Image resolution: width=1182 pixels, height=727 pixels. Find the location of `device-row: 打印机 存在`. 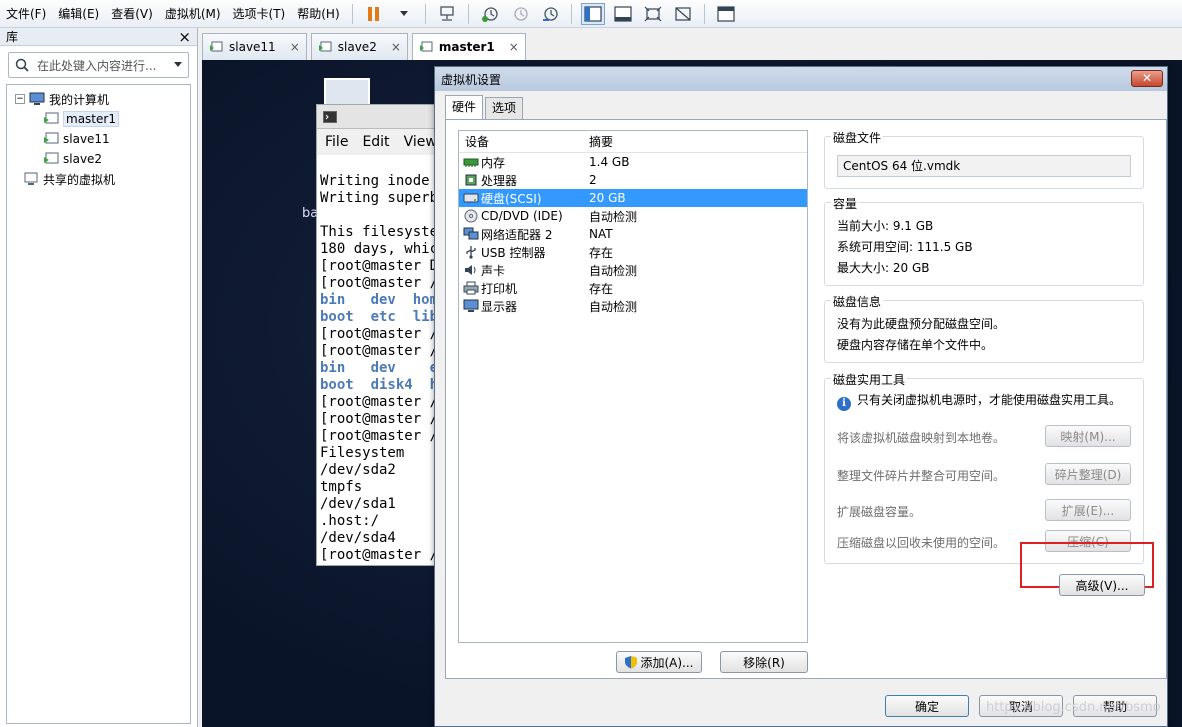

device-row: 打印机 存在 is located at coordinates (633, 288).